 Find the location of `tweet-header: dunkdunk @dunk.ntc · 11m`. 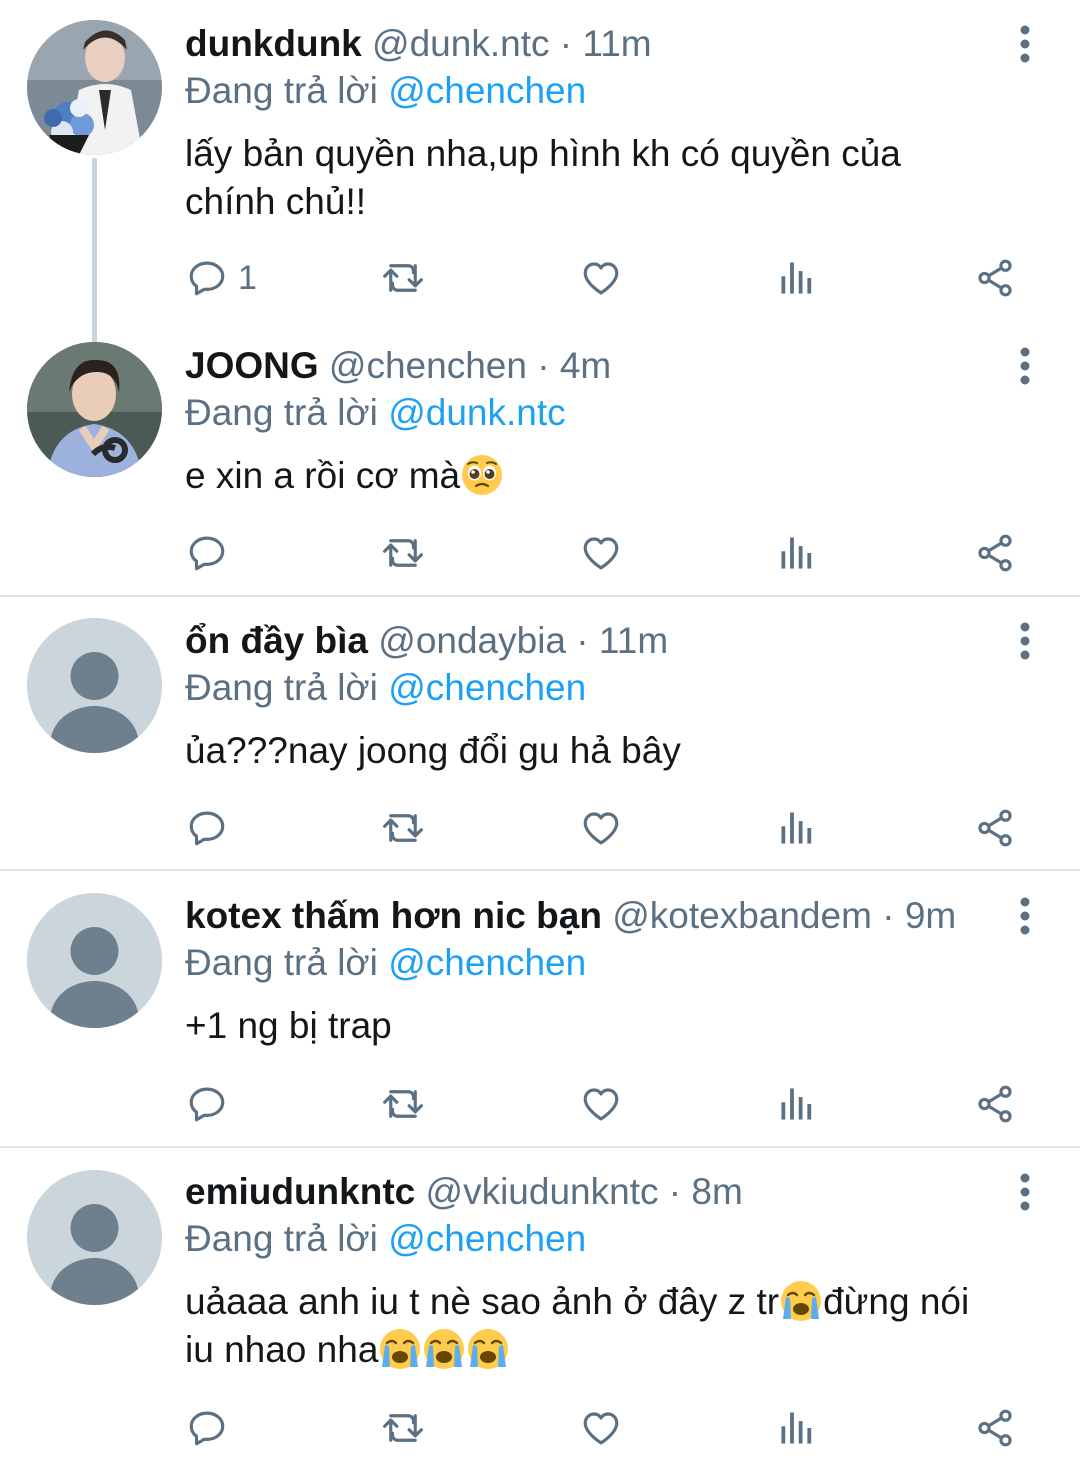

tweet-header: dunkdunk @dunk.ntc · 11m is located at coordinates (418, 44).